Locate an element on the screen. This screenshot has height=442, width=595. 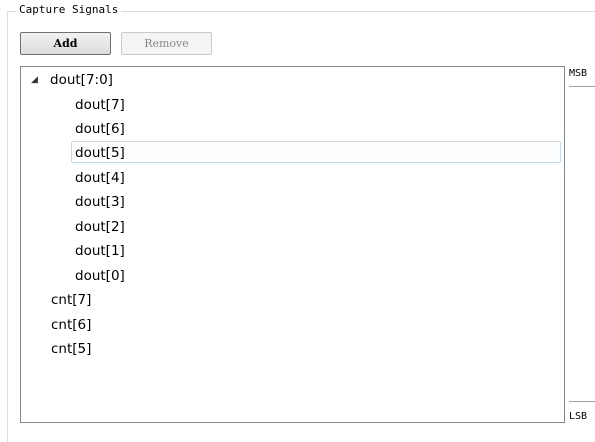
tree-child-dout-6: dout[6] is located at coordinates (100, 129).